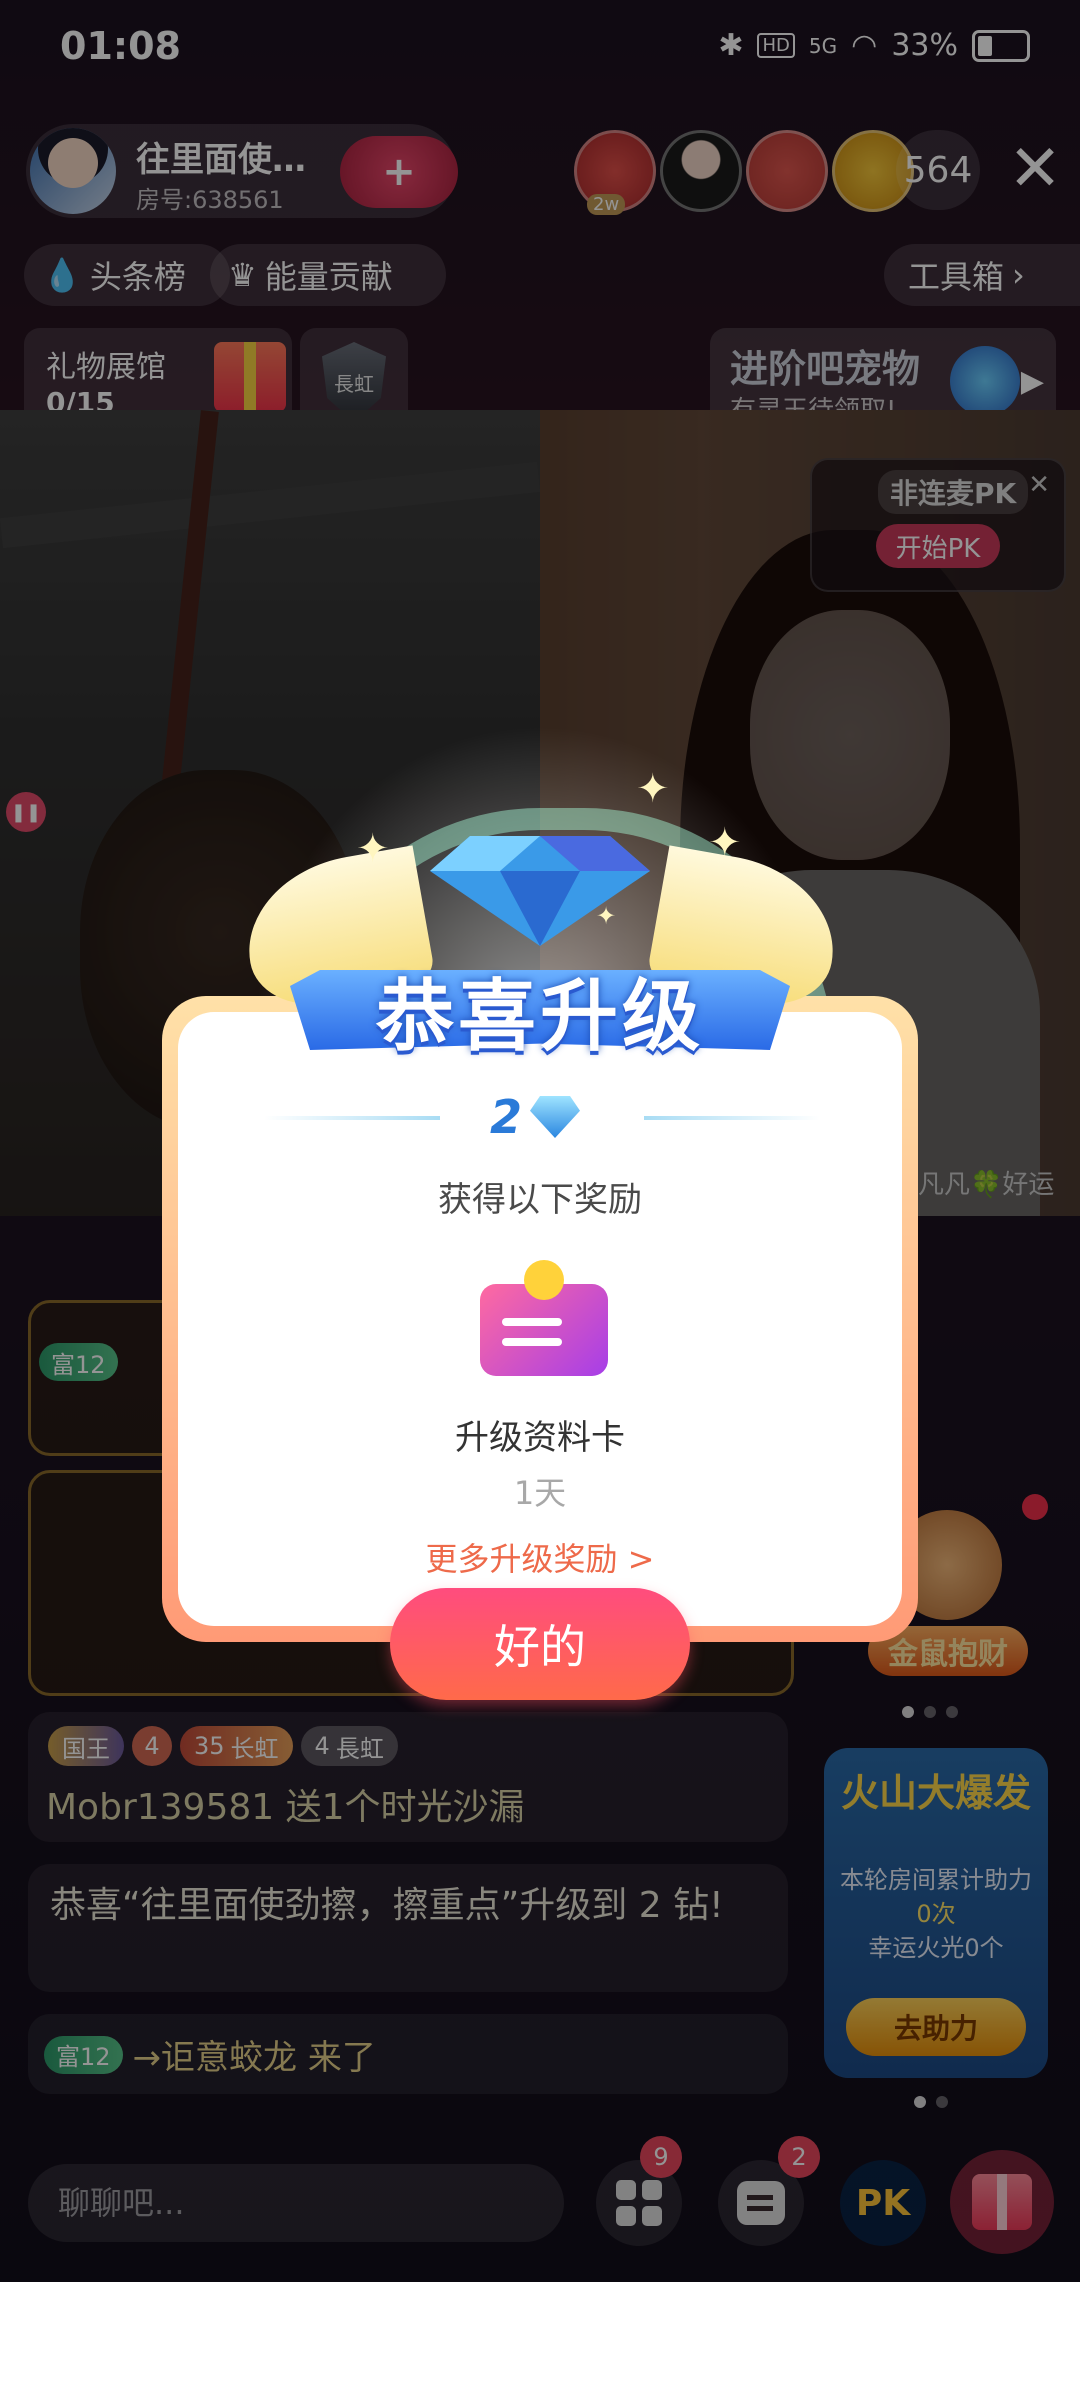  What do you see at coordinates (540, 1644) in the screenshot?
I see `ok-button: 好的` at bounding box center [540, 1644].